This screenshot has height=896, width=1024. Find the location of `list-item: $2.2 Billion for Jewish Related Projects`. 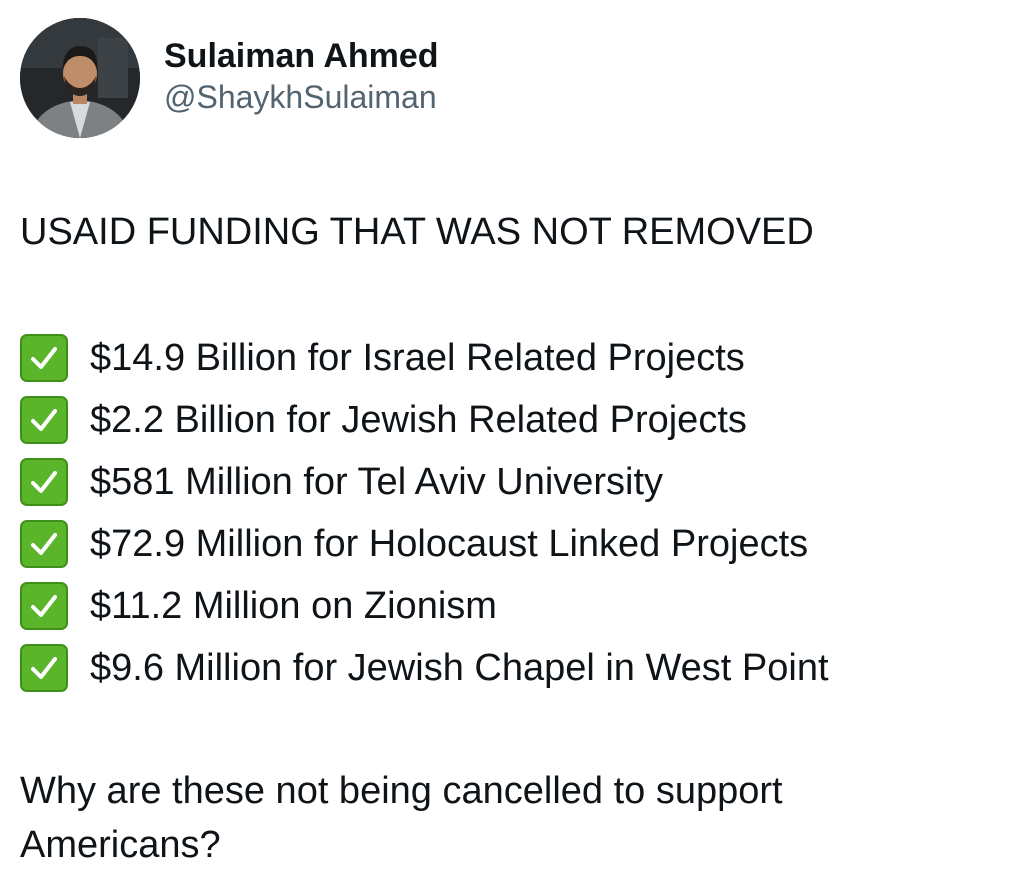

list-item: $2.2 Billion for Jewish Related Projects is located at coordinates (424, 420).